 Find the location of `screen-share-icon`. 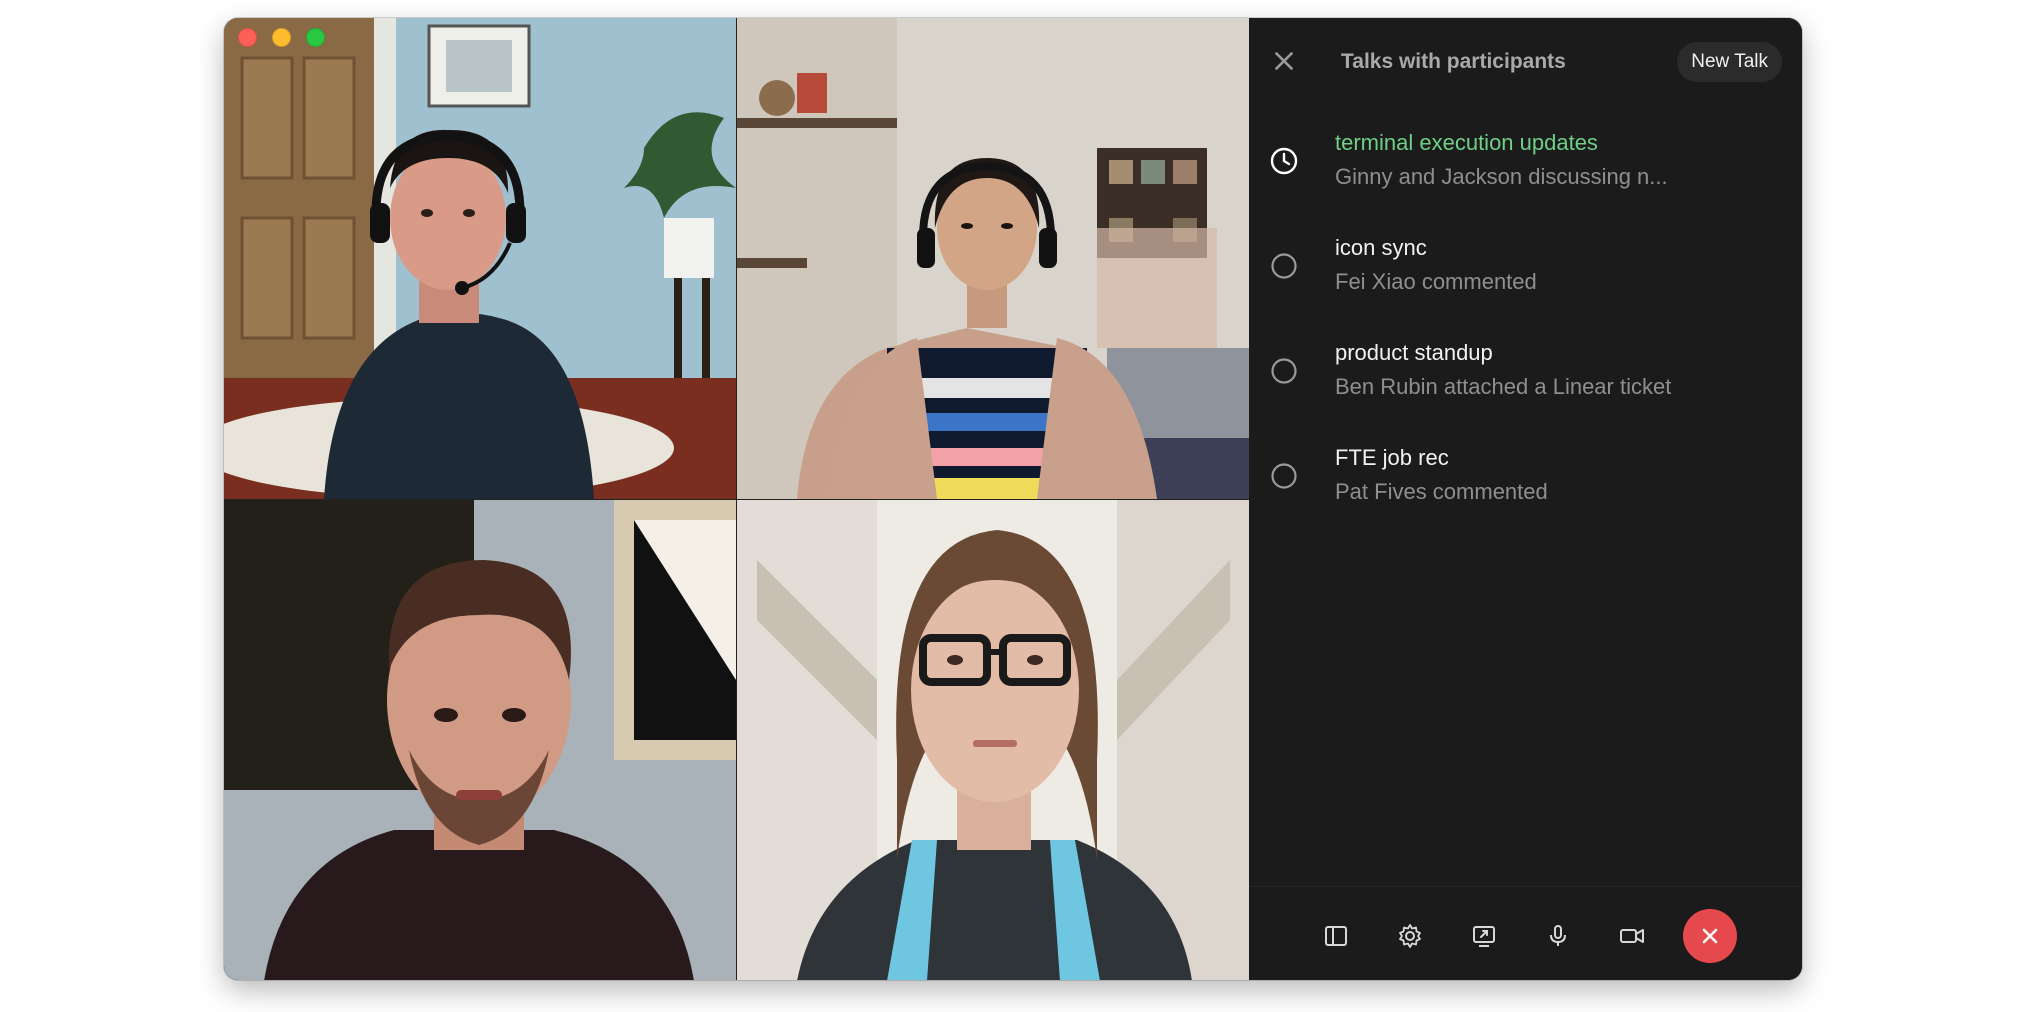

screen-share-icon is located at coordinates (1484, 936).